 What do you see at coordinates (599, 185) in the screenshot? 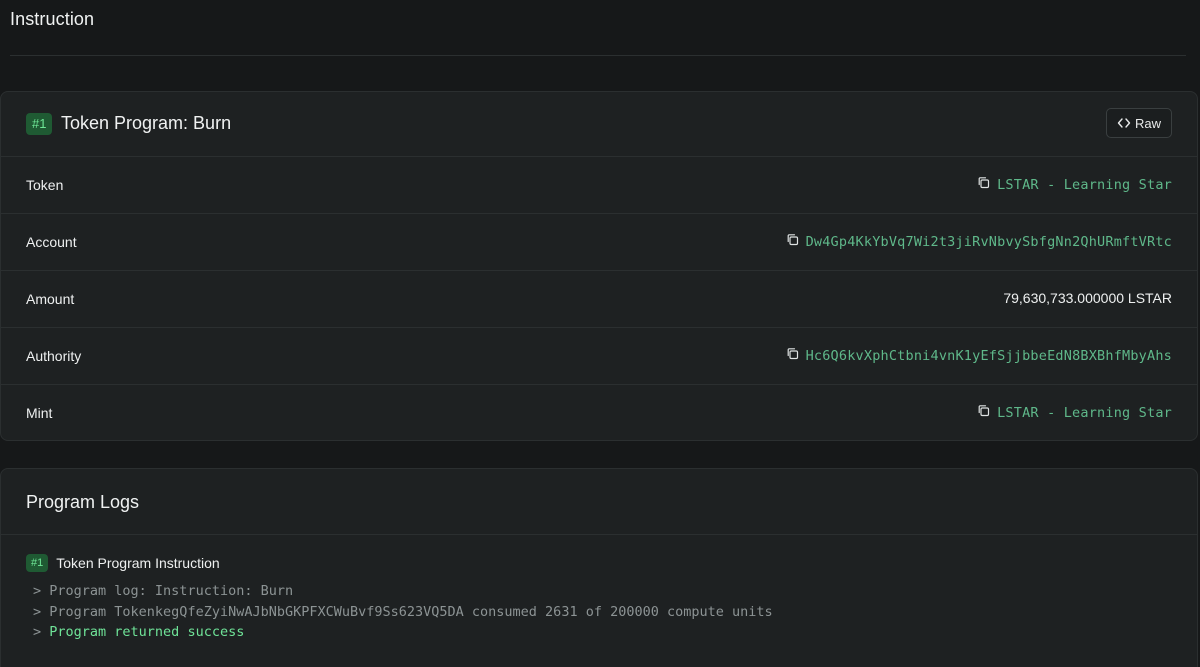
I see `instruction-row-token: Token LSTAR - Learning Star` at bounding box center [599, 185].